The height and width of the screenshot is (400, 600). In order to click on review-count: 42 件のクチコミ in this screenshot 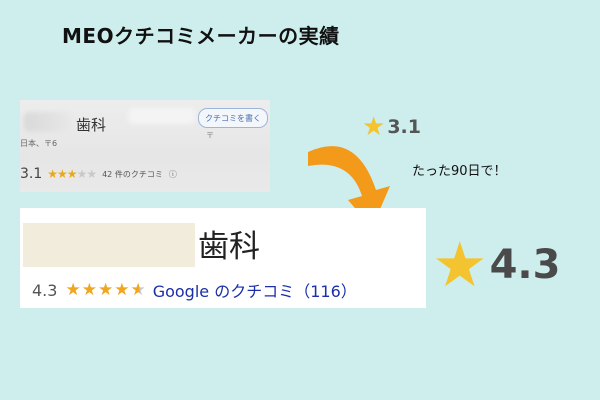, I will do `click(132, 174)`.